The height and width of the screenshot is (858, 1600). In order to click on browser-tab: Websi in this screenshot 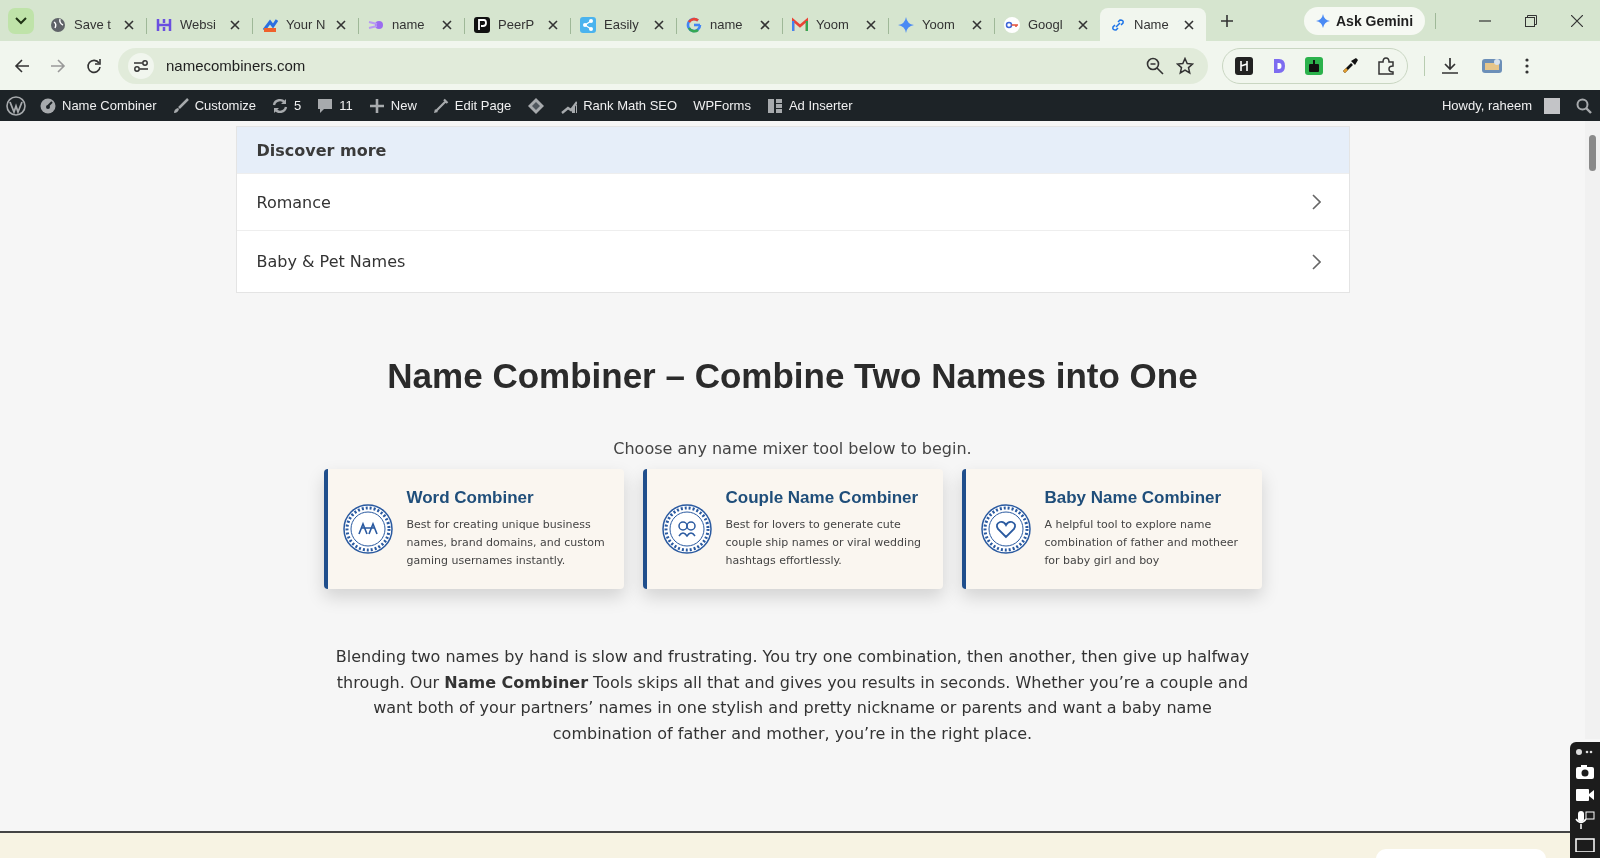, I will do `click(199, 24)`.